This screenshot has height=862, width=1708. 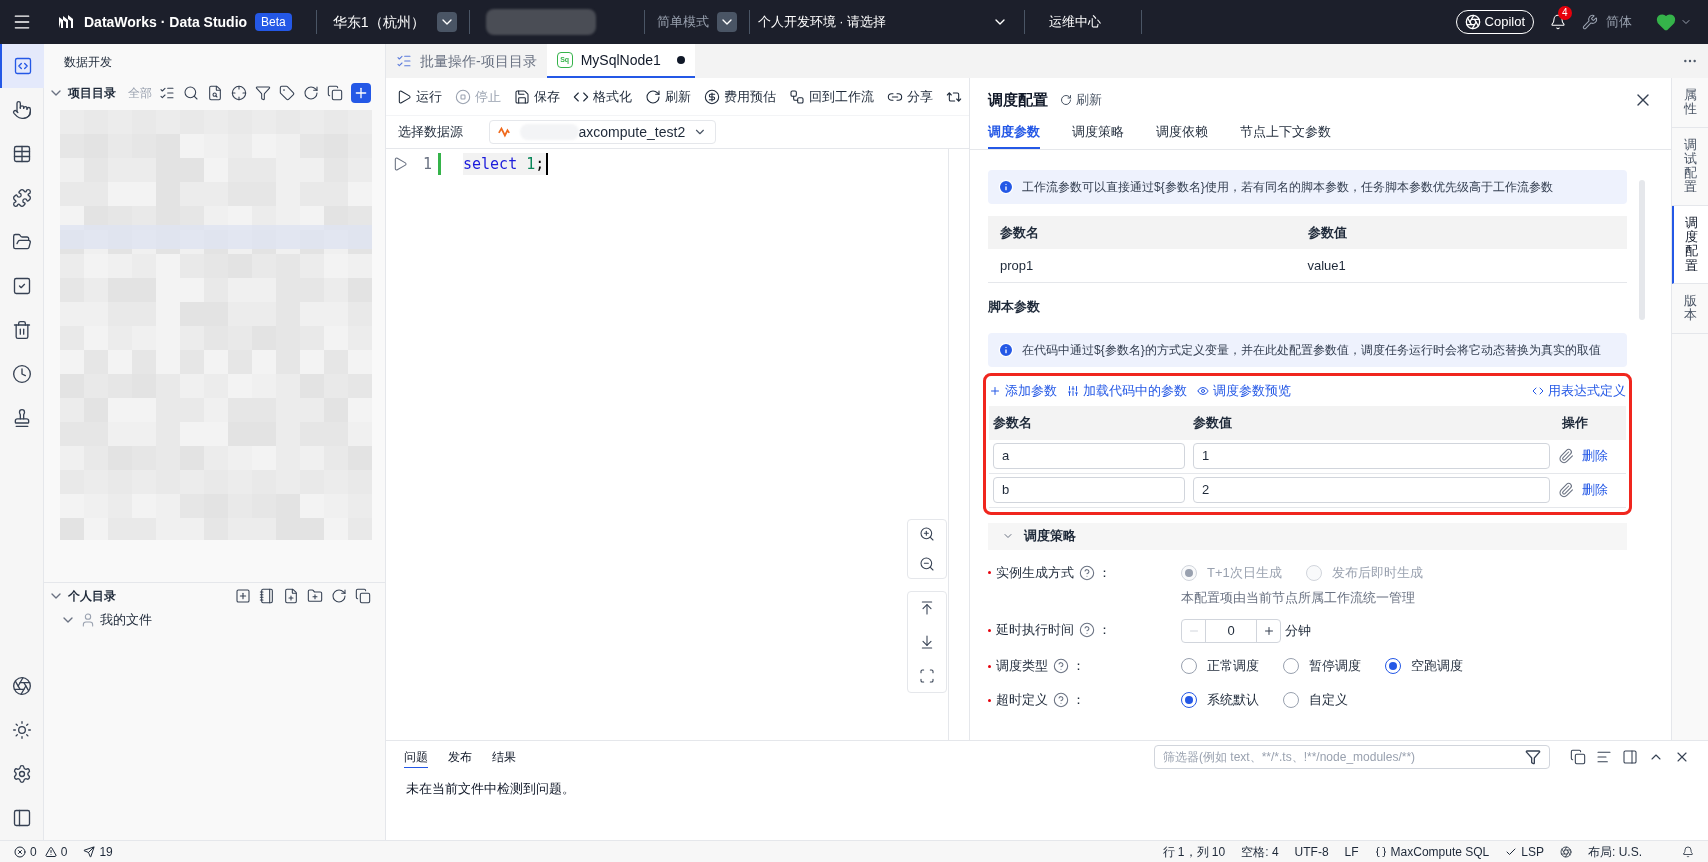 What do you see at coordinates (215, 93) in the screenshot?
I see `file-search-icon` at bounding box center [215, 93].